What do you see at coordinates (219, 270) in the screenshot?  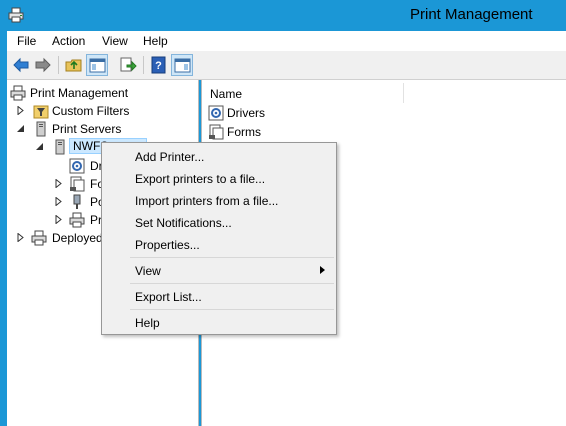 I see `menu-item-view: View` at bounding box center [219, 270].